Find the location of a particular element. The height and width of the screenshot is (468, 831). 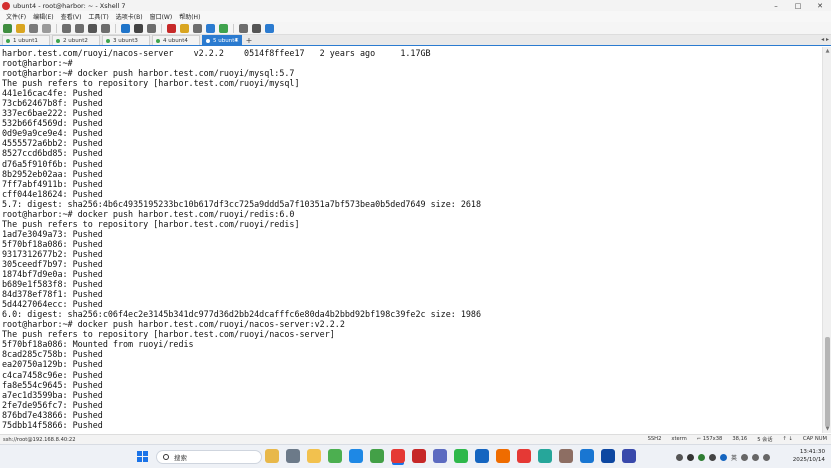

session-tab: 1 ubunt1 is located at coordinates (26, 40).